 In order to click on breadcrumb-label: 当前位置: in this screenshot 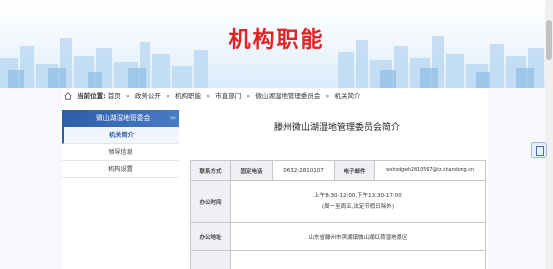, I will do `click(91, 96)`.